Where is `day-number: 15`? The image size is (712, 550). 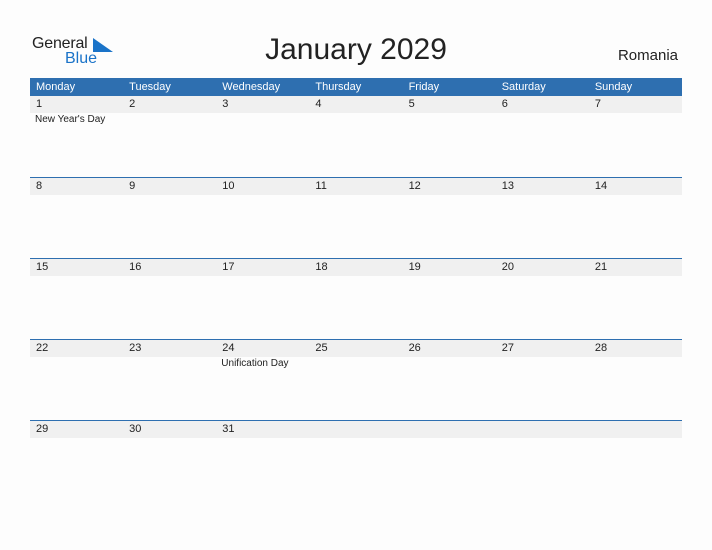
day-number: 15 is located at coordinates (42, 267).